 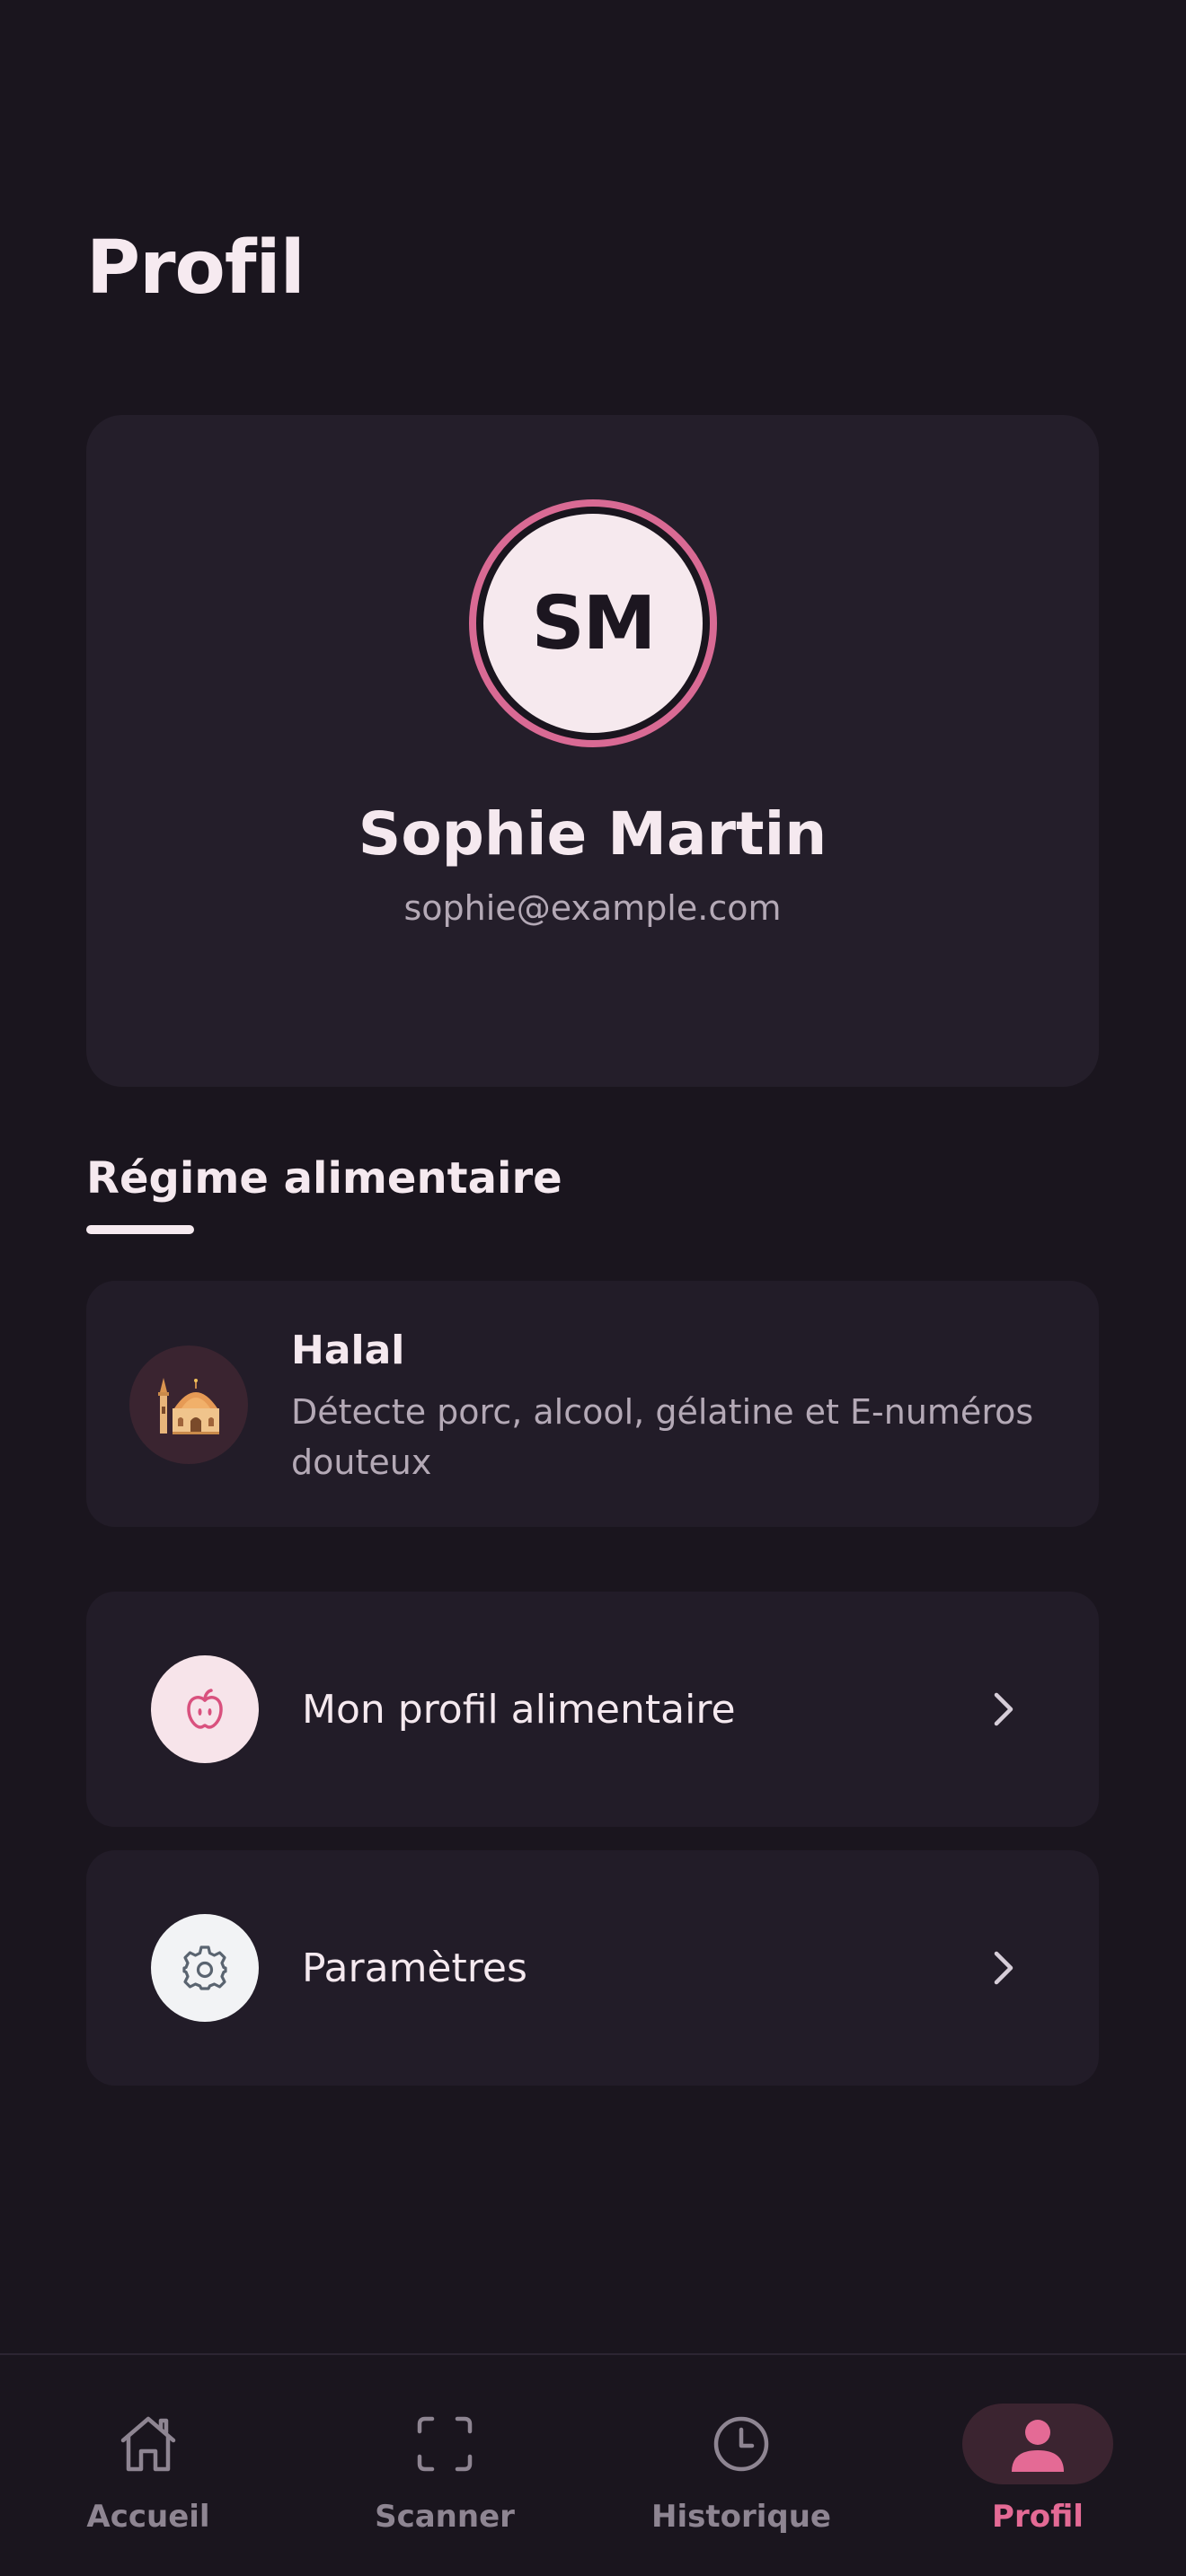 I want to click on avatar: SM, so click(x=593, y=623).